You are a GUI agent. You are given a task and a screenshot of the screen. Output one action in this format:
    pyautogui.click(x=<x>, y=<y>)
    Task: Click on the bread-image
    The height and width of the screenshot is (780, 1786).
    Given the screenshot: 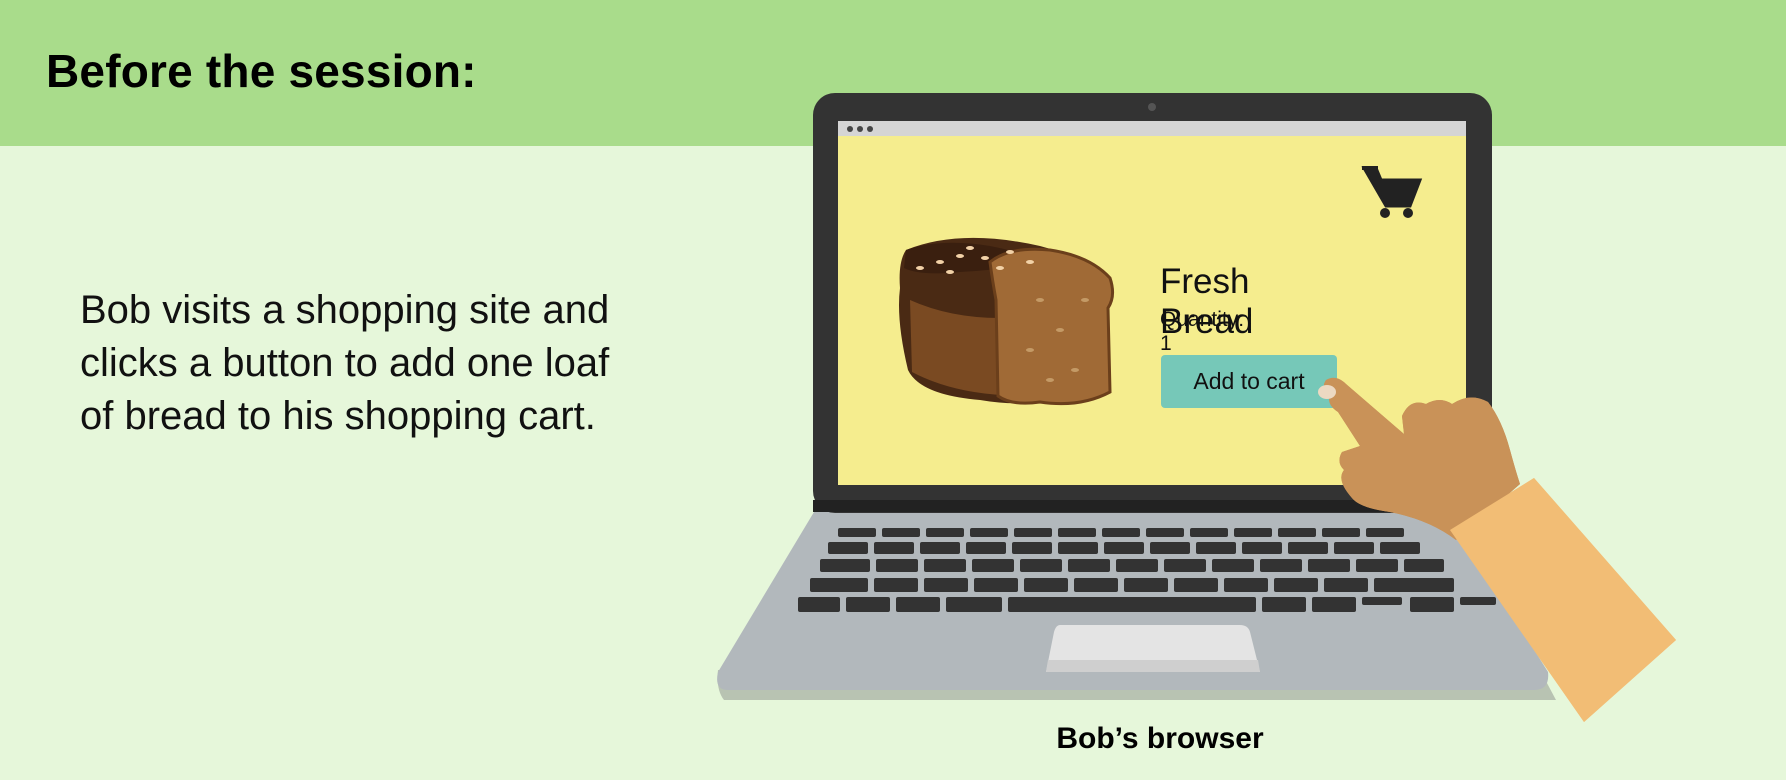 What is the action you would take?
    pyautogui.click(x=1007, y=321)
    